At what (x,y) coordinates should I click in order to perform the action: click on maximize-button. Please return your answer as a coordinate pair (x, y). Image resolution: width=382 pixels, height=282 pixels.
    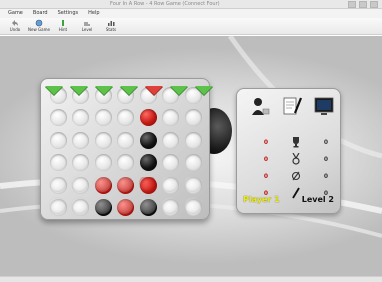
    Looking at the image, I should click on (363, 4).